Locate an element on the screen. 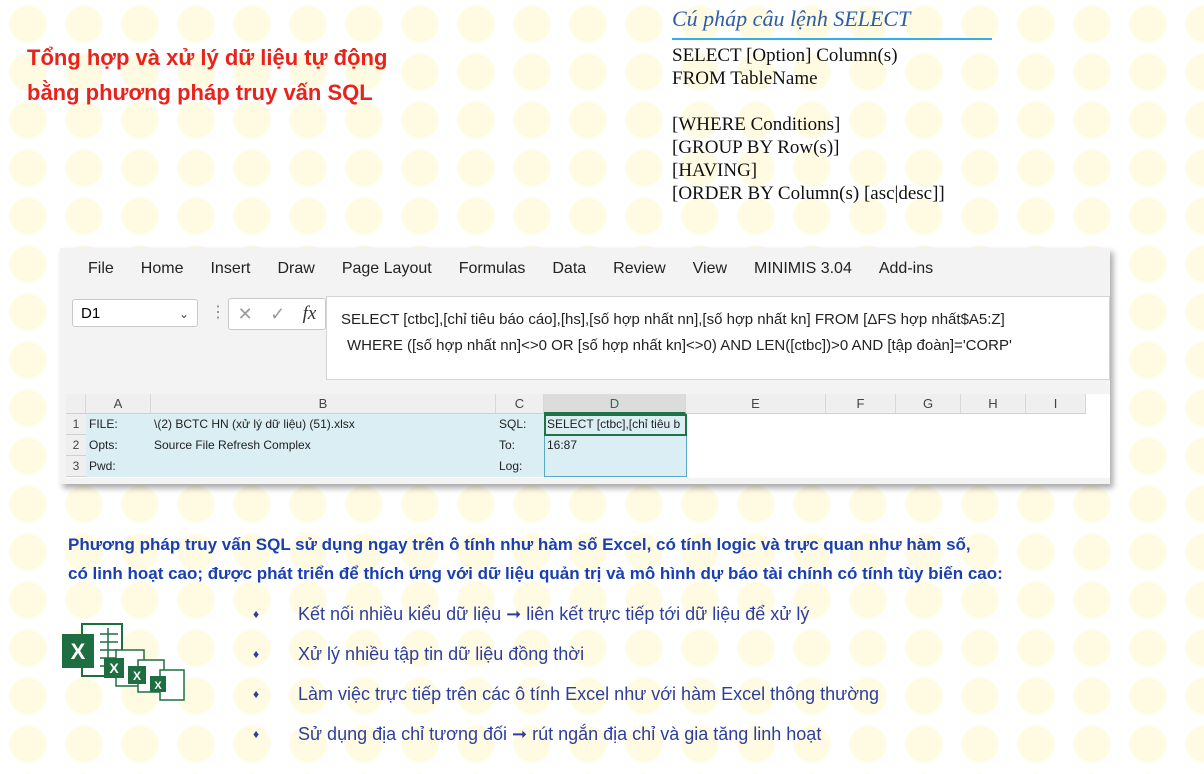 Image resolution: width=1204 pixels, height=774 pixels. title-line-2: bằng phương pháp truy vấn SQL is located at coordinates (200, 92).